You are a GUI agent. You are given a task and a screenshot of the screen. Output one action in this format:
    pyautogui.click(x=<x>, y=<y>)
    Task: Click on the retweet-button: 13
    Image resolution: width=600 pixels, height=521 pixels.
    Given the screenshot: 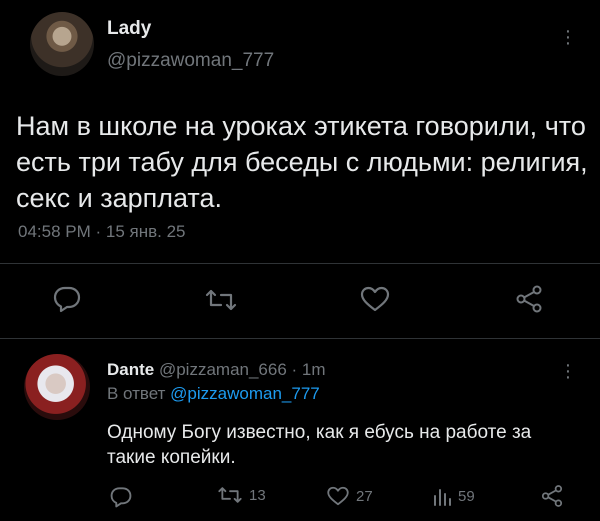 What is the action you would take?
    pyautogui.click(x=241, y=495)
    